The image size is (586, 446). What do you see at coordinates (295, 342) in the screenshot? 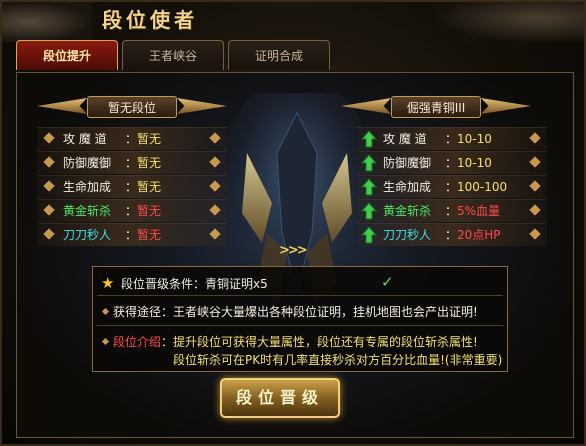
I see `intro-line-1: 段位介绍：提升段位可获得大量属性，段位还有专属的段位斩杀属性!` at bounding box center [295, 342].